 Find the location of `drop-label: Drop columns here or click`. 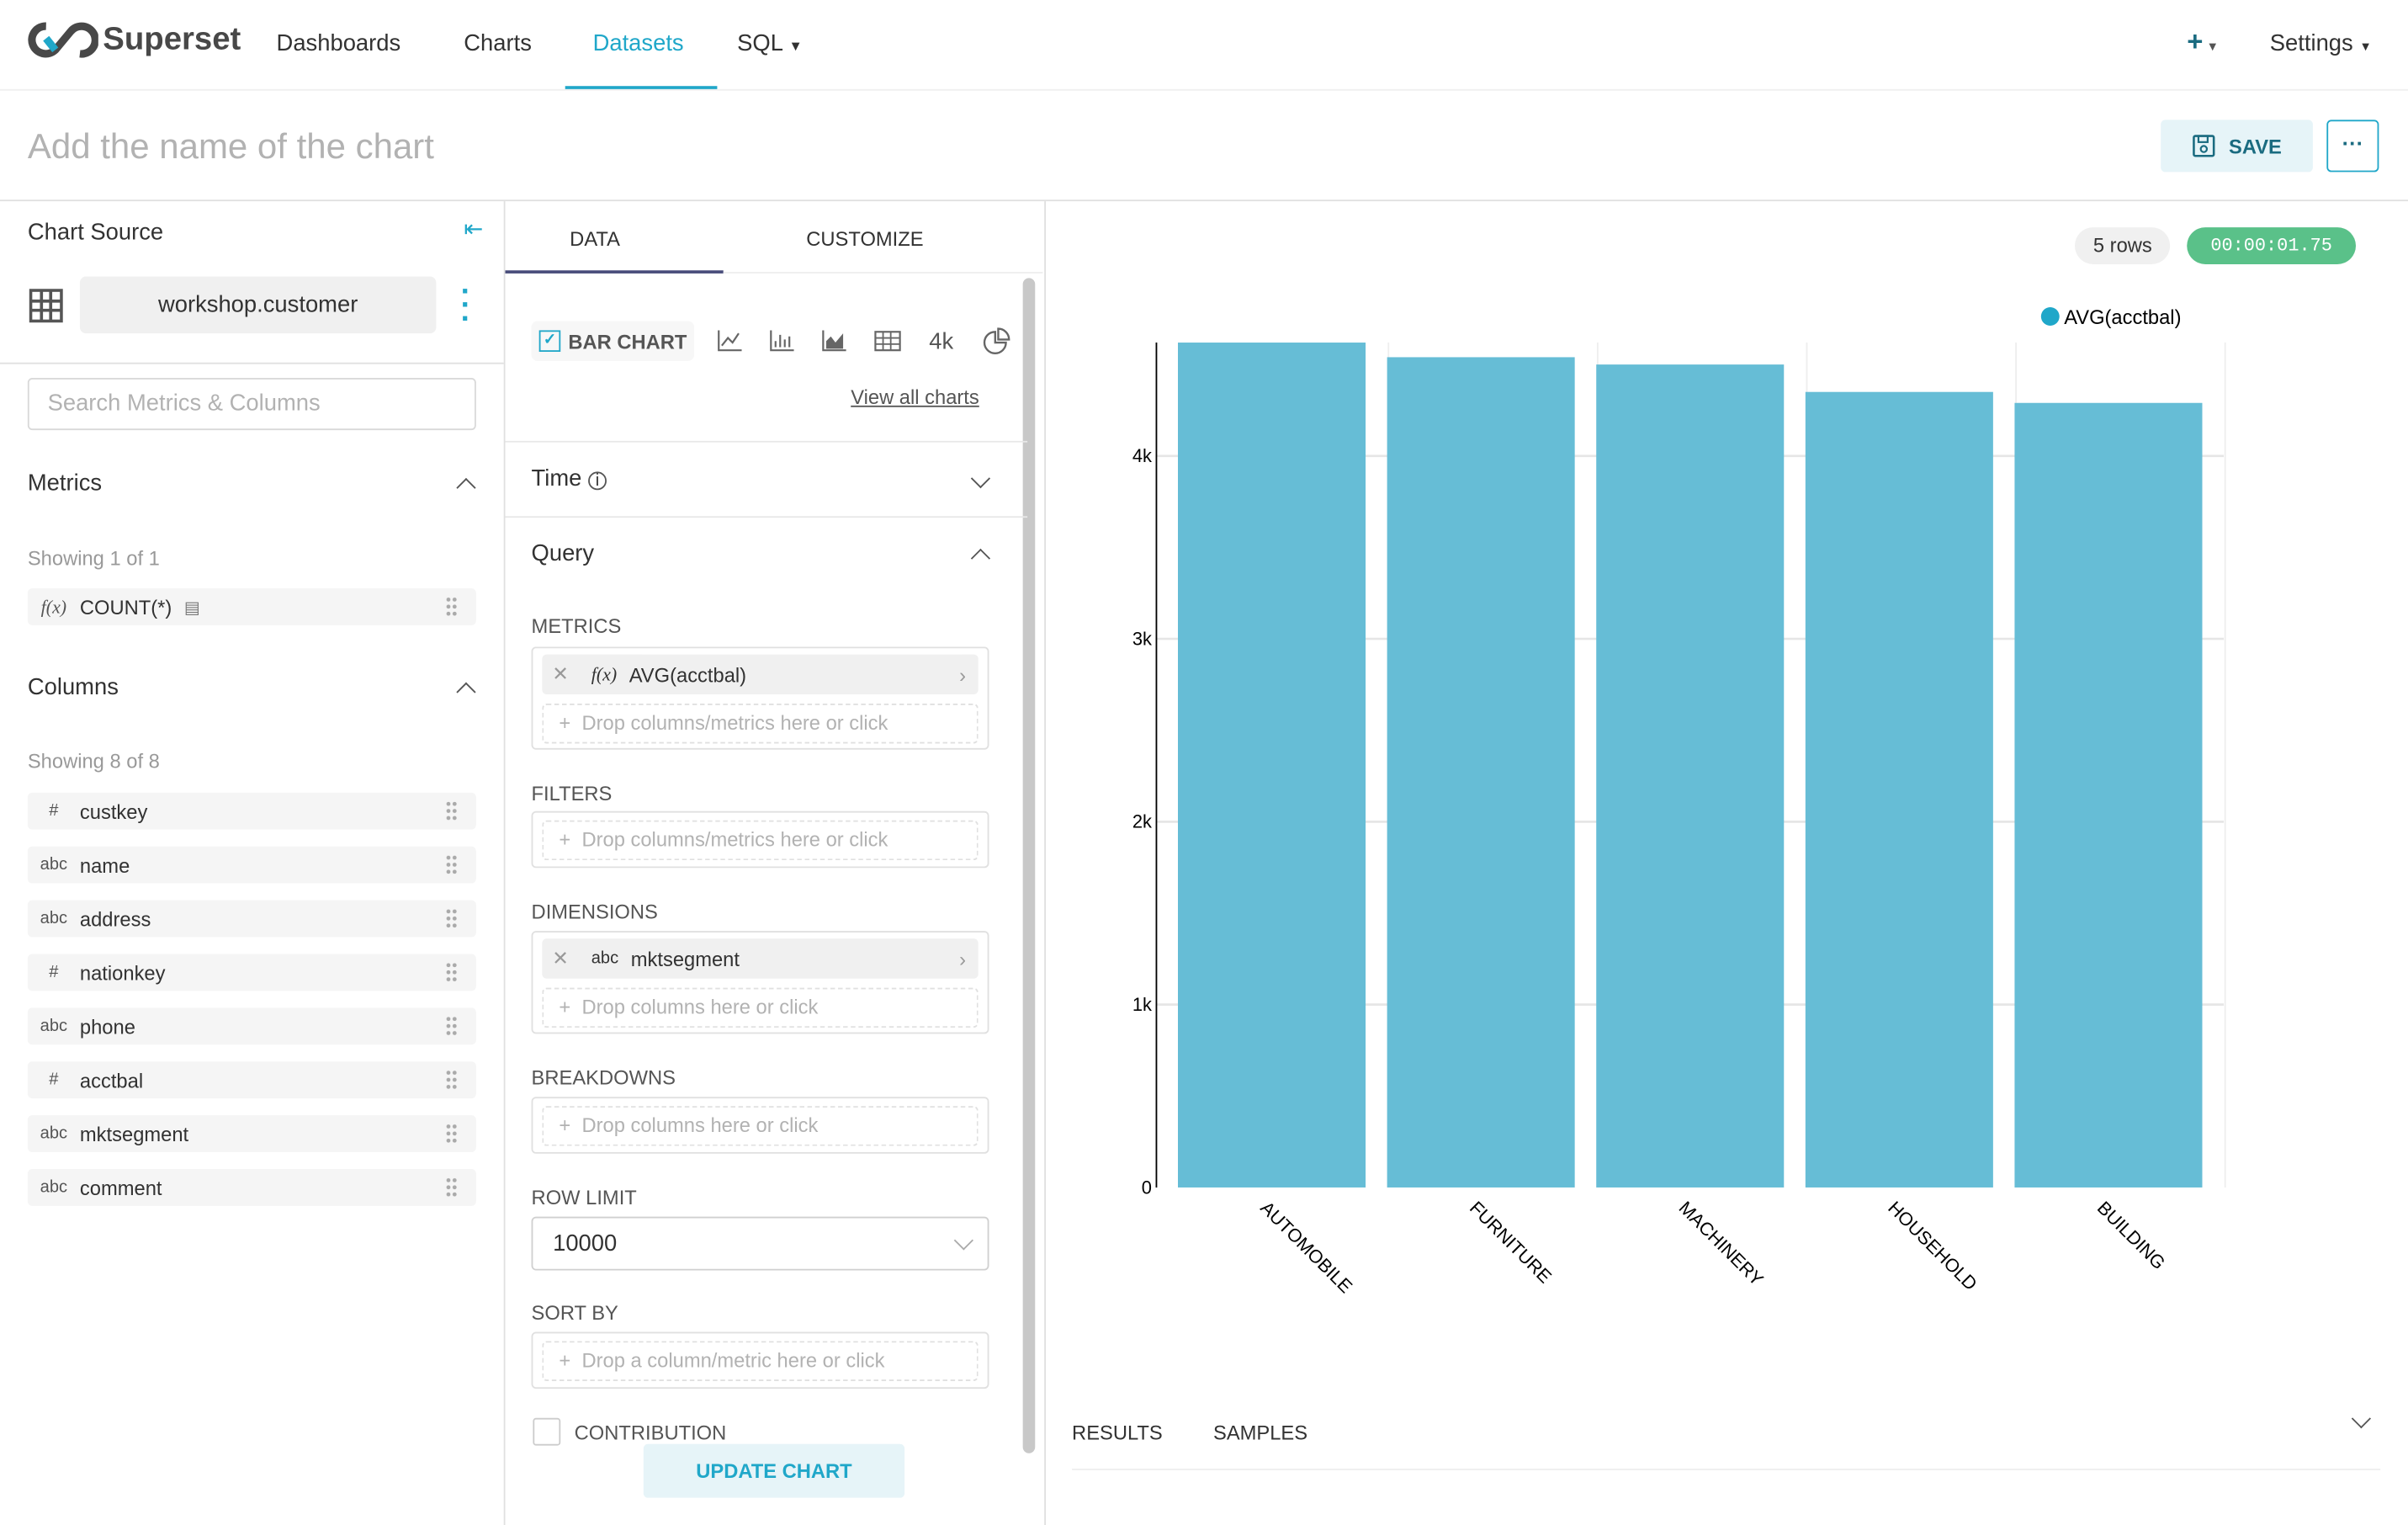

drop-label: Drop columns here or click is located at coordinates (700, 1007).